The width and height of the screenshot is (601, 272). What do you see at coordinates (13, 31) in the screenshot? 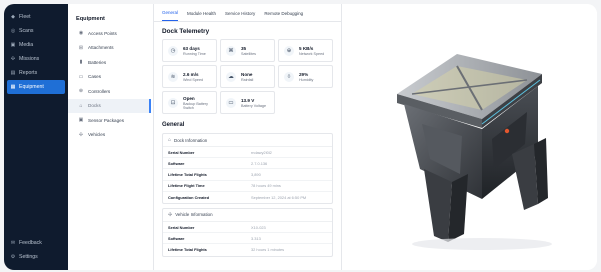
I see `scan-icon: ◎` at bounding box center [13, 31].